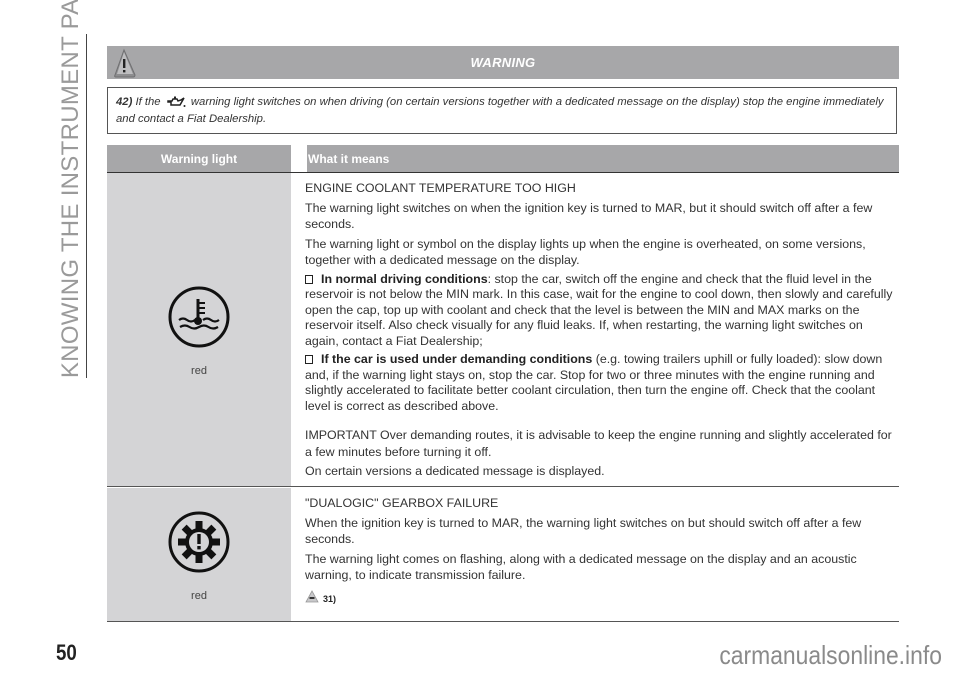 This screenshot has height=678, width=960. I want to click on column-header-warning-light: Warning light, so click(199, 158).